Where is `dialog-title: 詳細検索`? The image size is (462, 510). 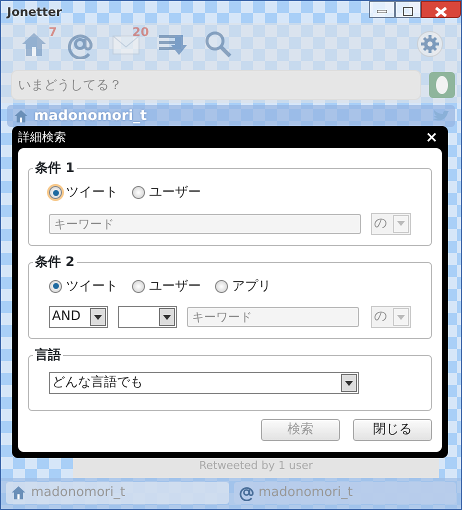 dialog-title: 詳細検索 is located at coordinates (42, 137).